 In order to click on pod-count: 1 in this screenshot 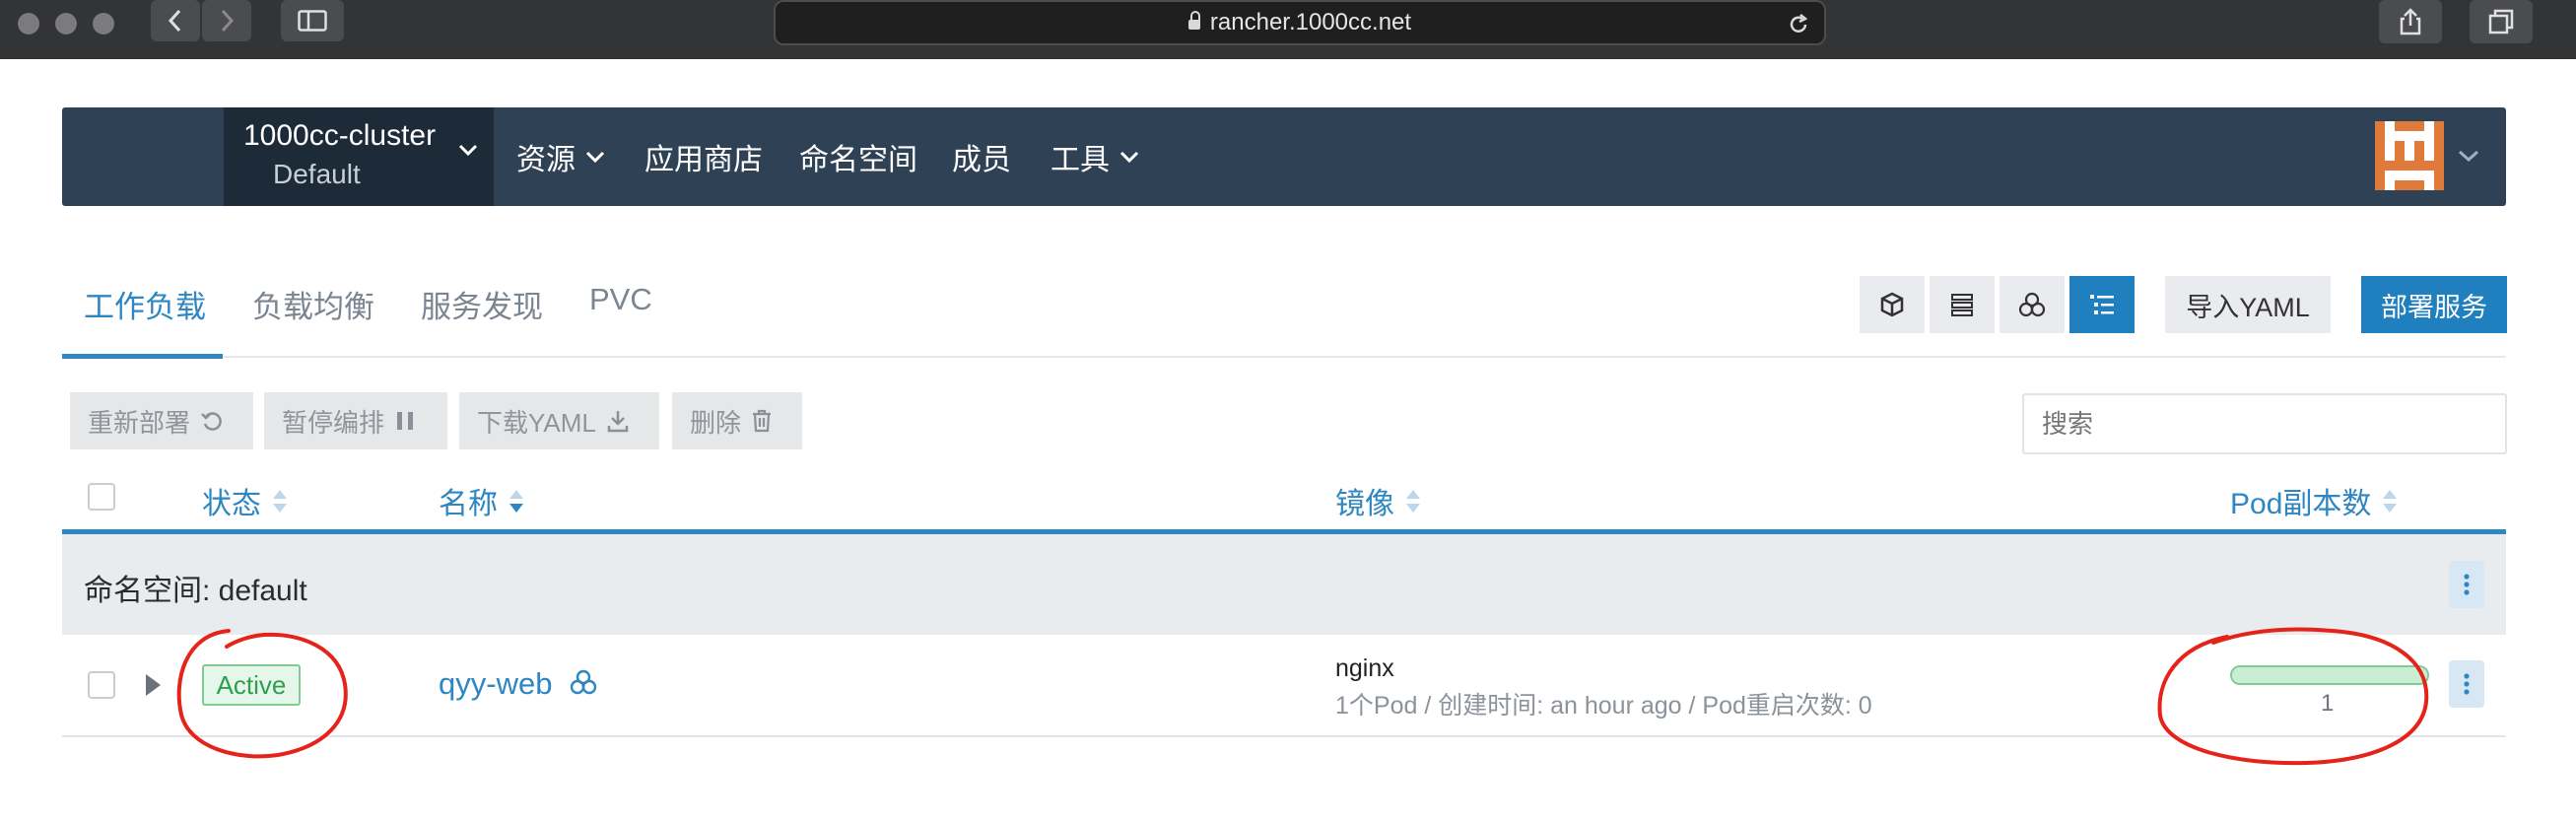, I will do `click(2328, 704)`.